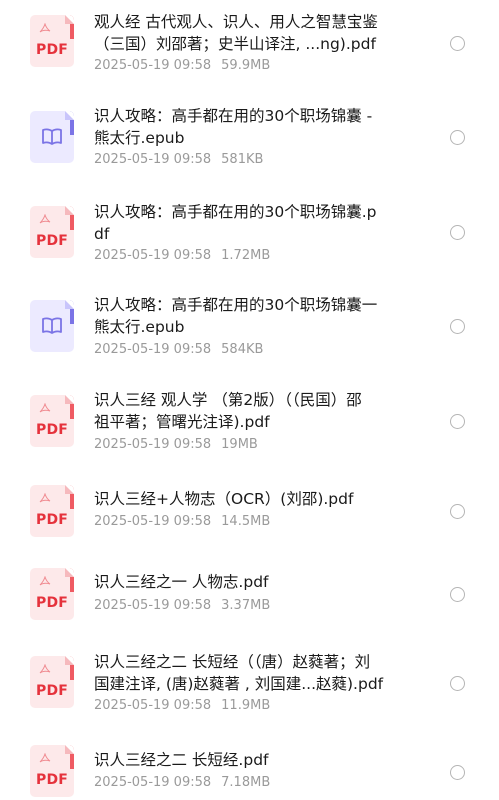  What do you see at coordinates (246, 65) in the screenshot?
I see `file-size: 59.9MB` at bounding box center [246, 65].